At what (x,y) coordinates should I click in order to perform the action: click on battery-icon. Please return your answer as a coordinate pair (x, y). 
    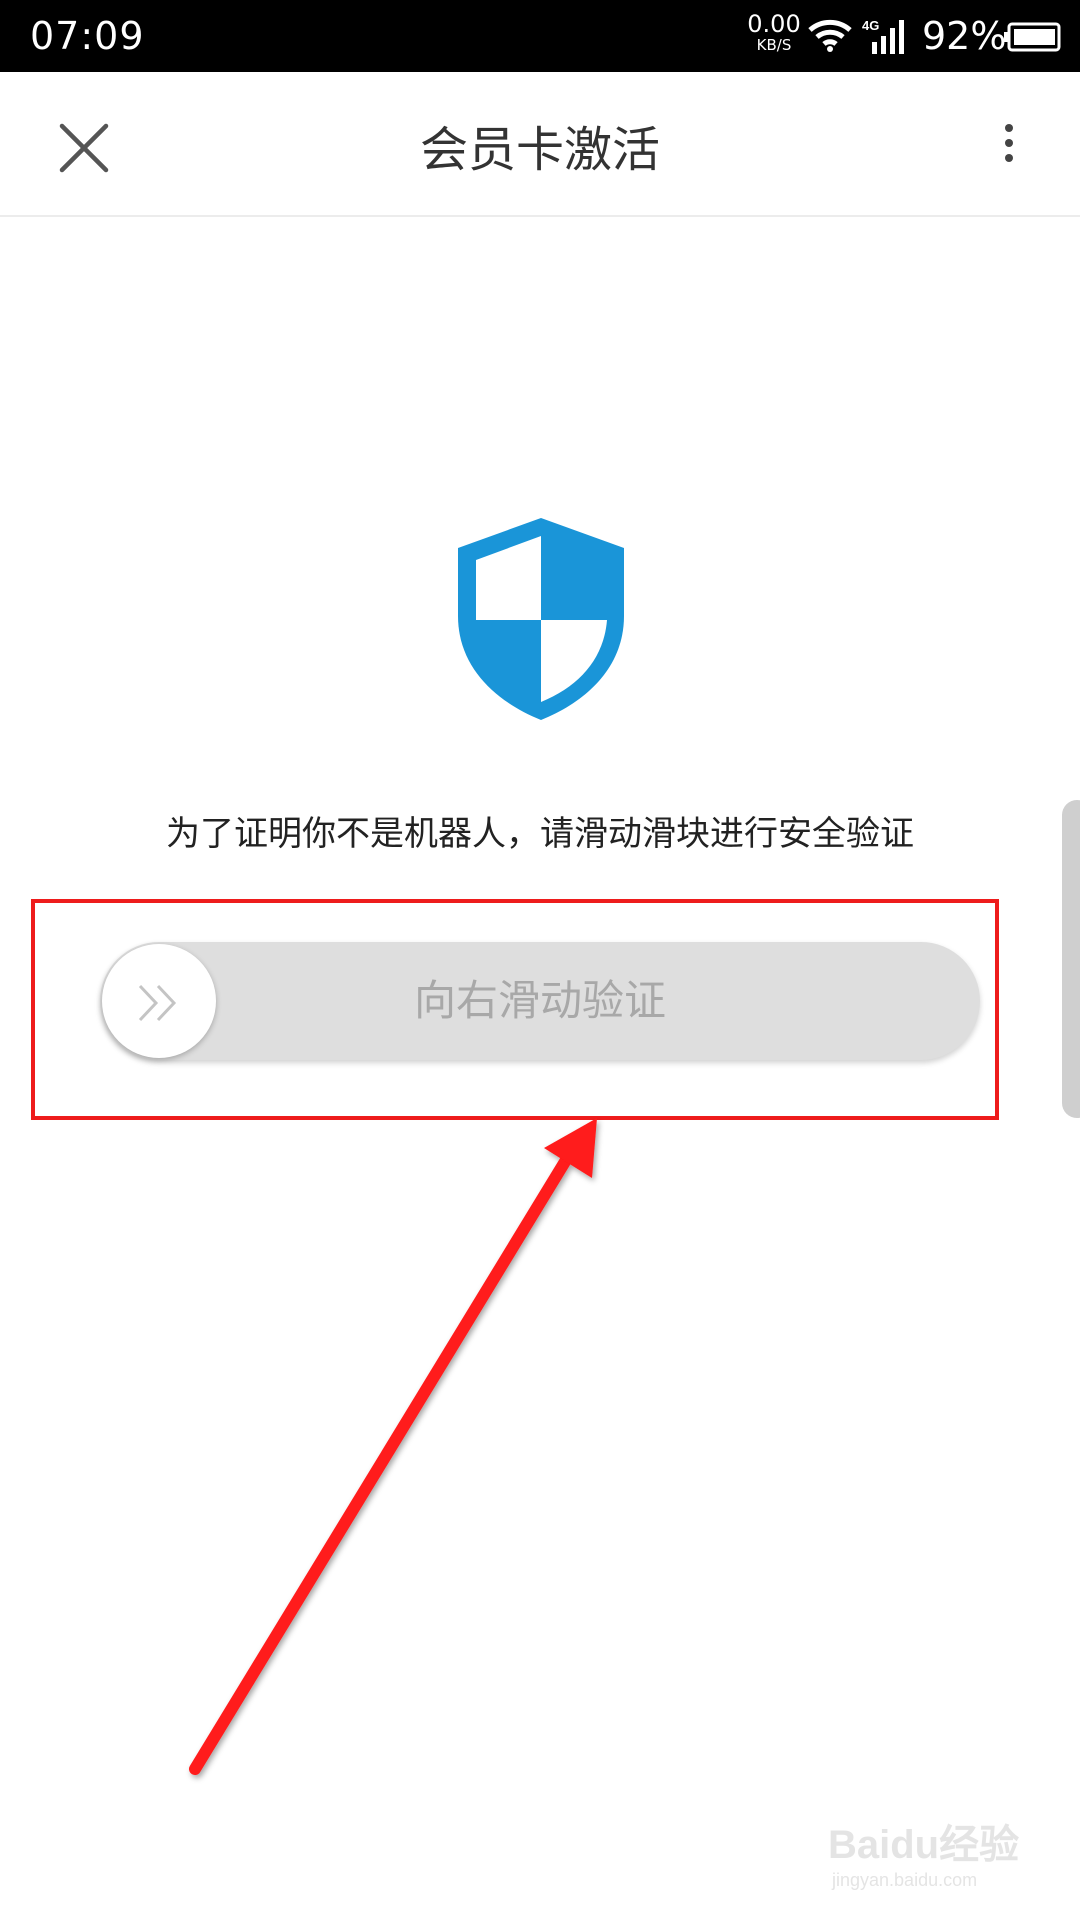
    Looking at the image, I should click on (1032, 37).